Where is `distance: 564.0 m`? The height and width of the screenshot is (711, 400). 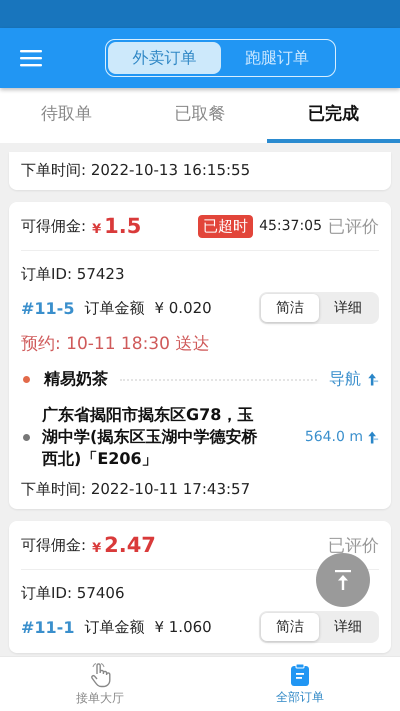
distance: 564.0 m is located at coordinates (333, 437).